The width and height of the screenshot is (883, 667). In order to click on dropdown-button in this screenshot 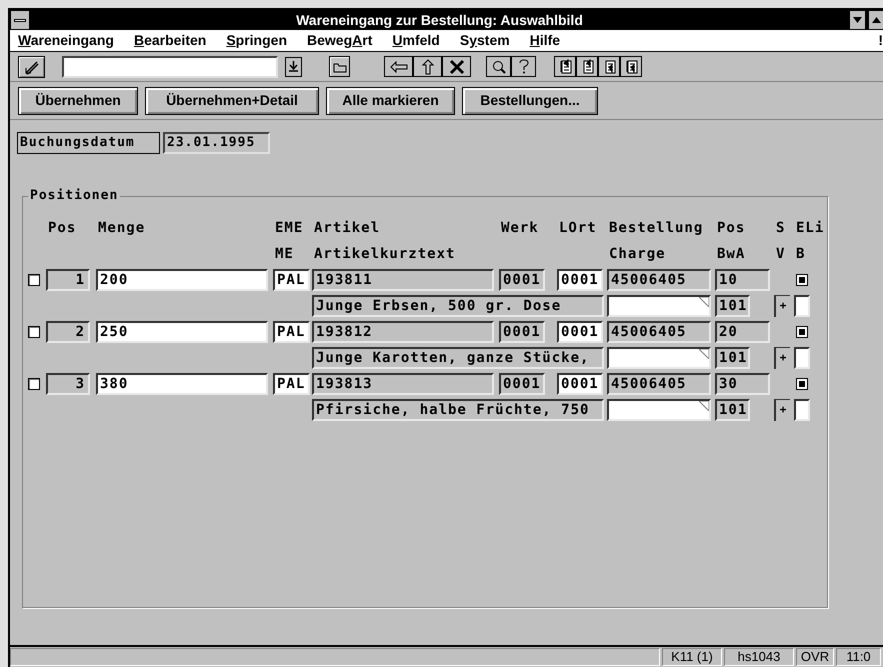, I will do `click(293, 66)`.